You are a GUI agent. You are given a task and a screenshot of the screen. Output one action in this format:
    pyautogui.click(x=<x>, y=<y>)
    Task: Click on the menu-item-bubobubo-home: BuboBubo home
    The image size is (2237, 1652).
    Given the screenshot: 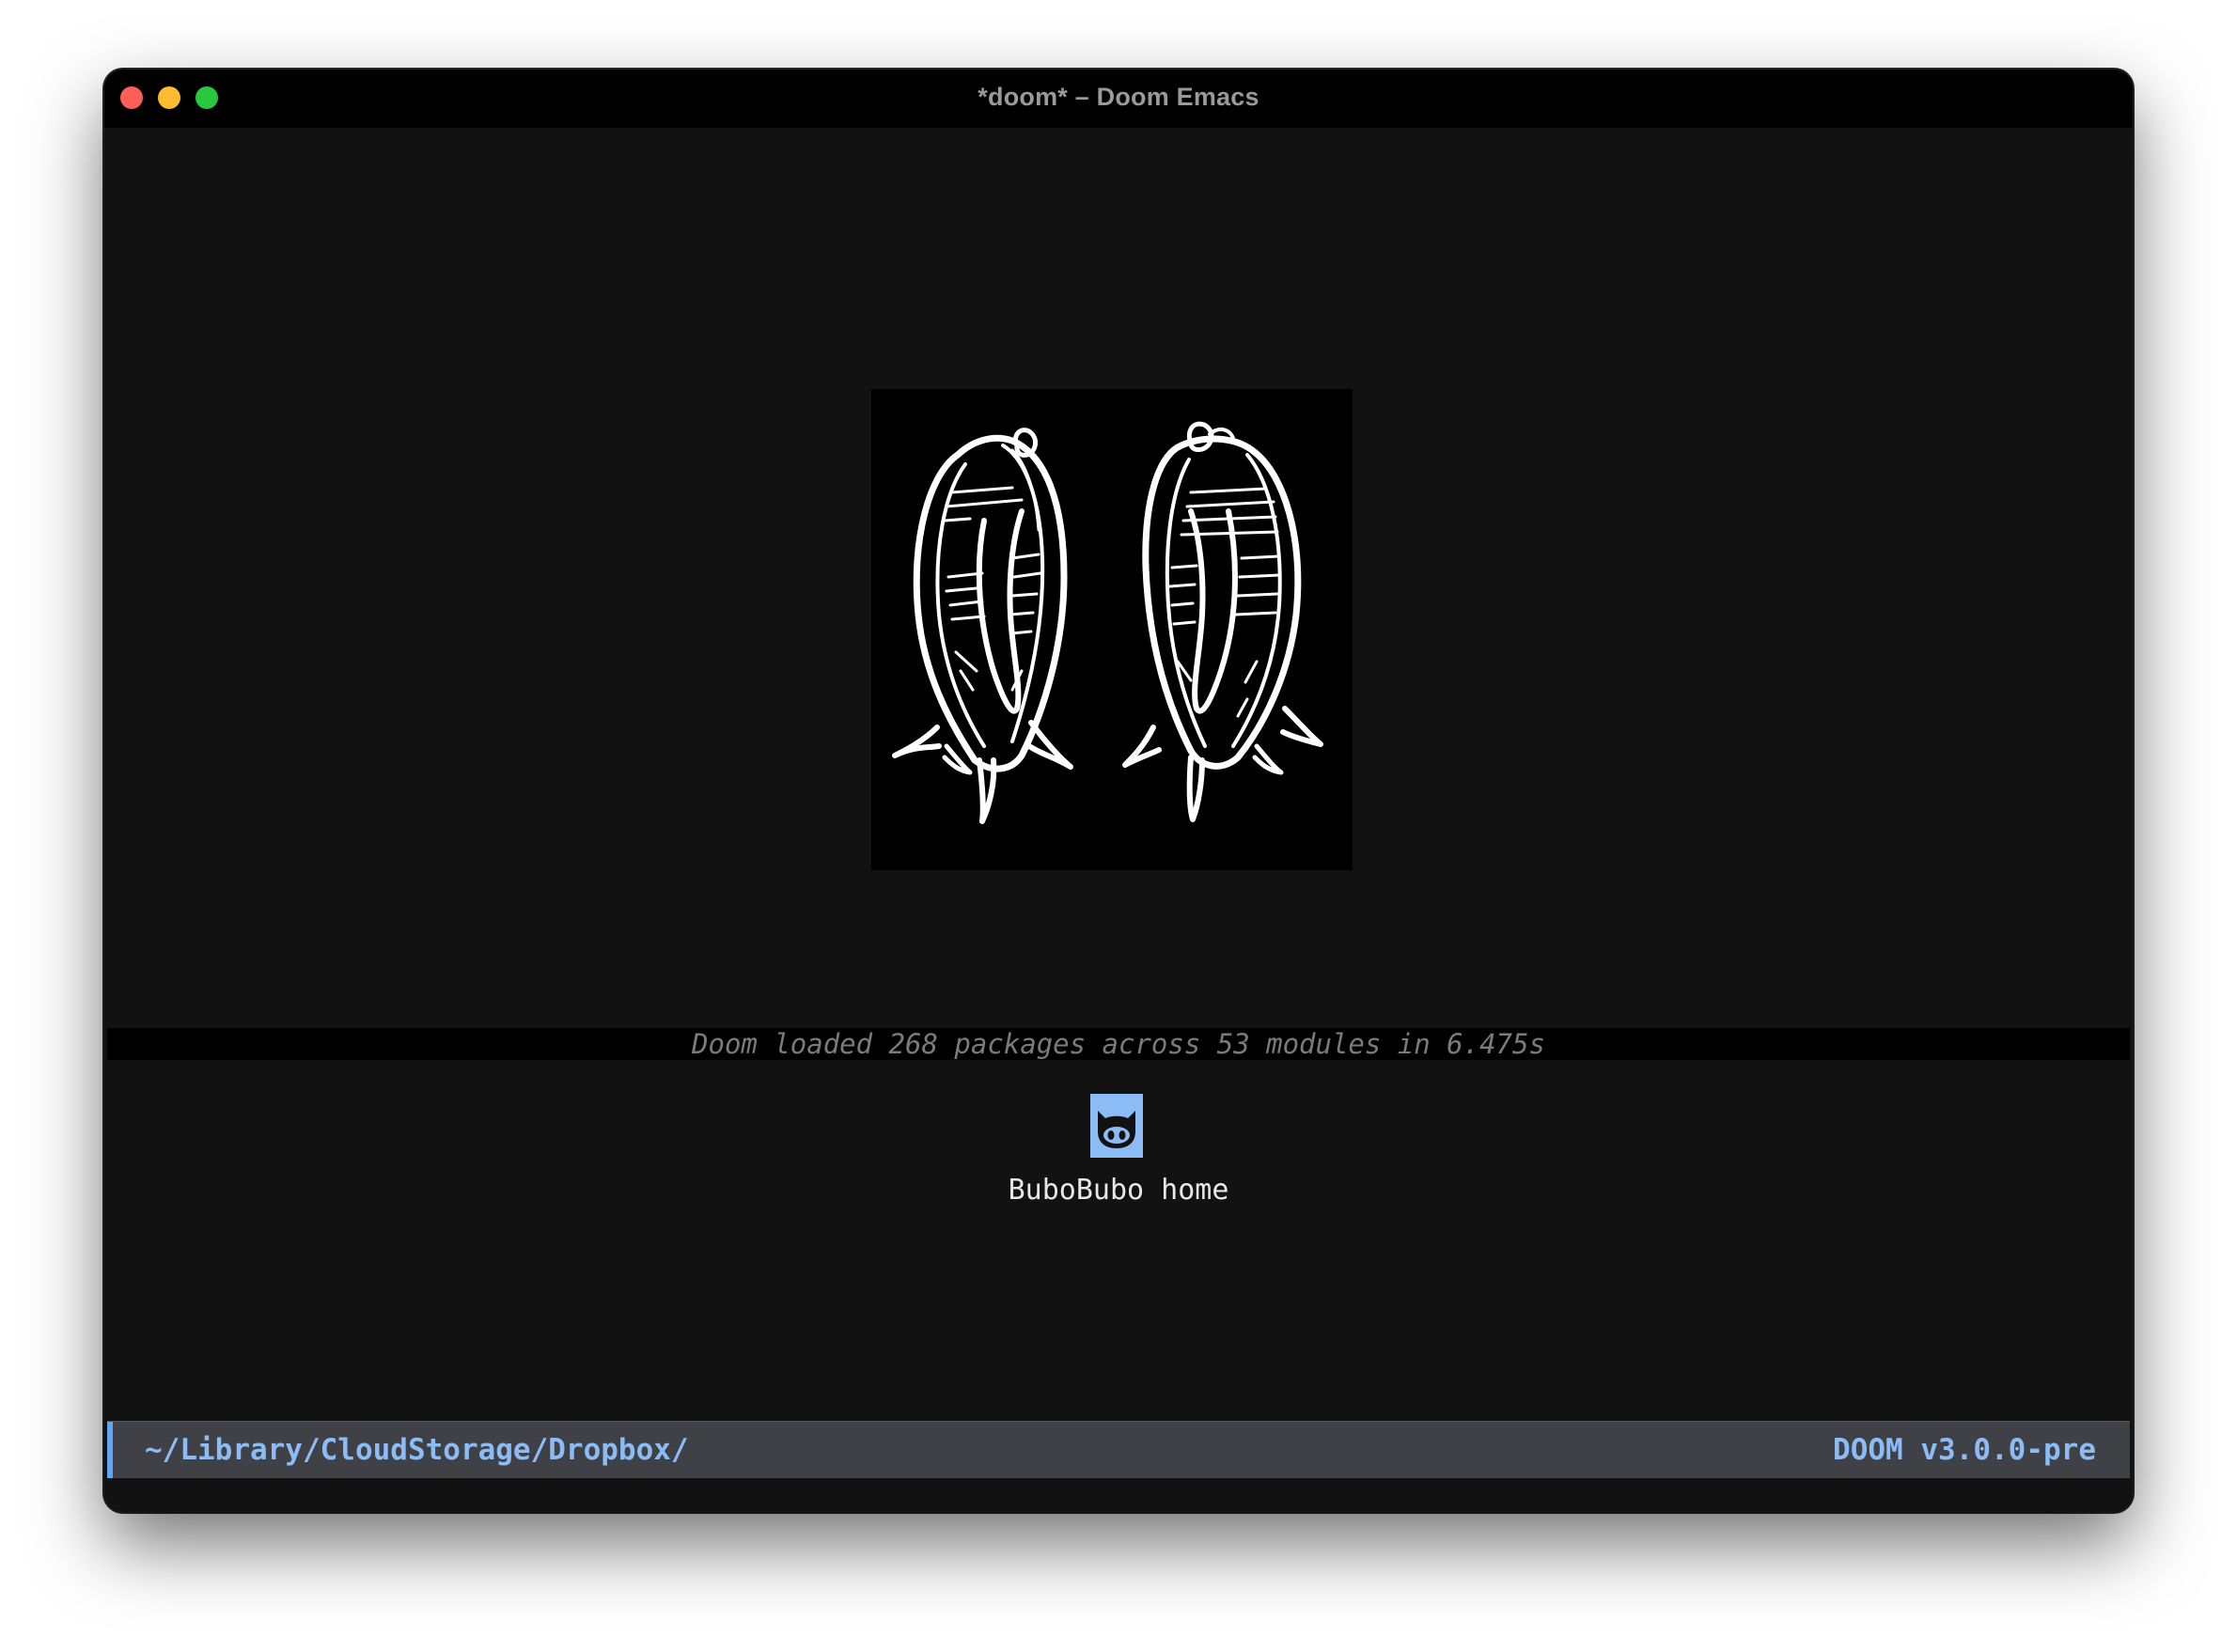 What is the action you would take?
    pyautogui.click(x=1118, y=1190)
    